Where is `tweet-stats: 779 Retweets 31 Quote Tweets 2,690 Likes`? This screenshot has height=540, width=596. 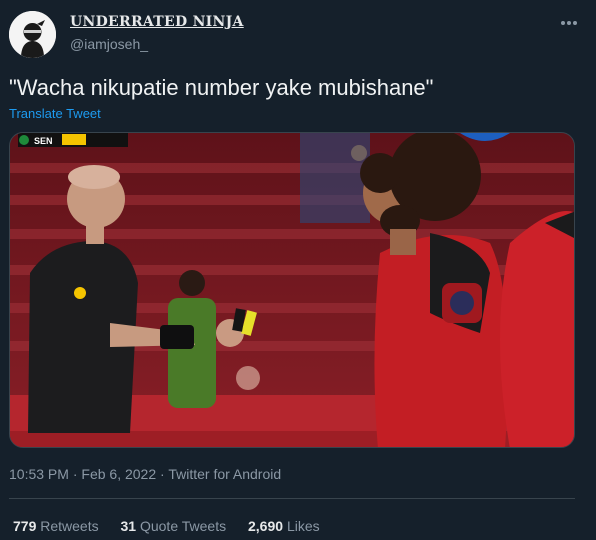 tweet-stats: 779 Retweets 31 Quote Tweets 2,690 Likes is located at coordinates (175, 526).